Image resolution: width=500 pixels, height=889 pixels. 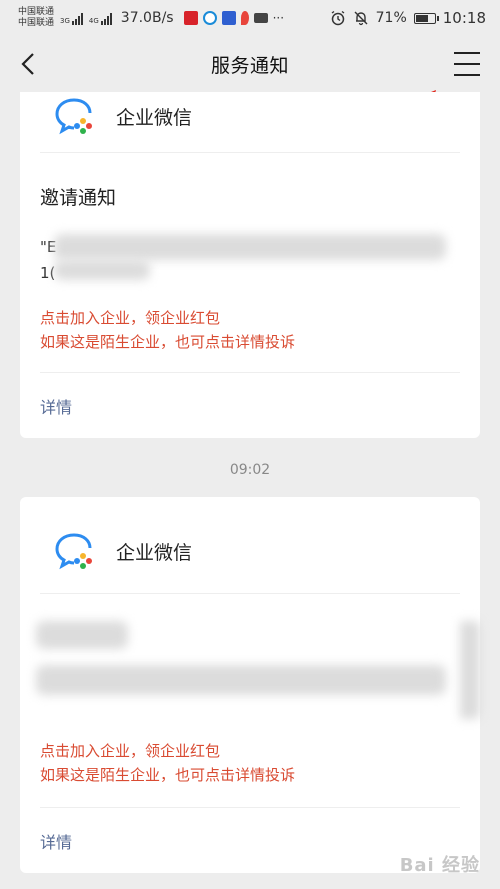 I want to click on news-app-icon, so click(x=190, y=18).